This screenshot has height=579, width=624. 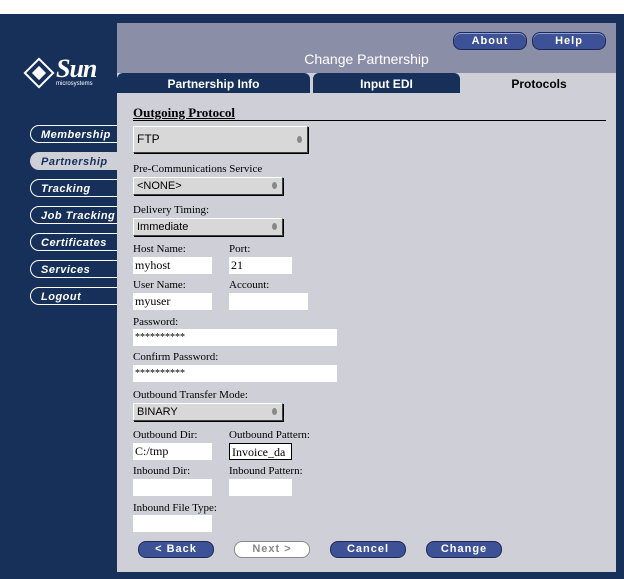 I want to click on brand-name: Sun, so click(x=76, y=68).